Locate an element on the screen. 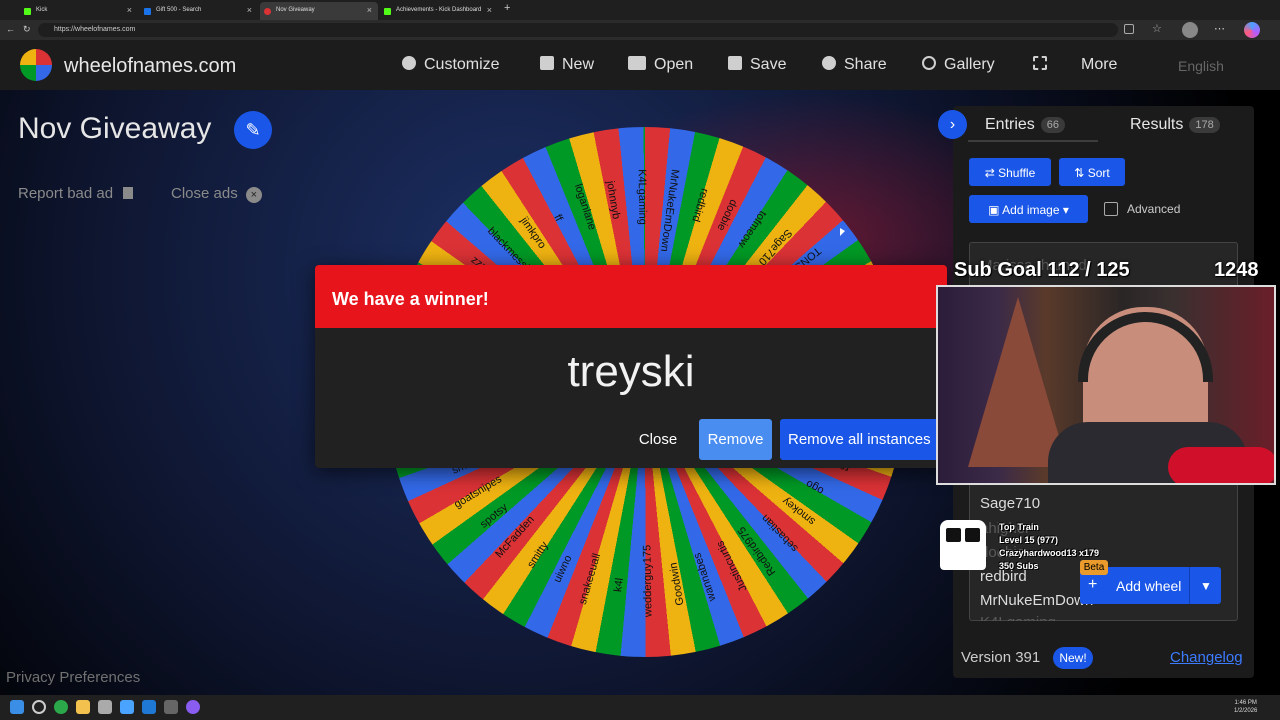  webcam-overlay is located at coordinates (1106, 385).